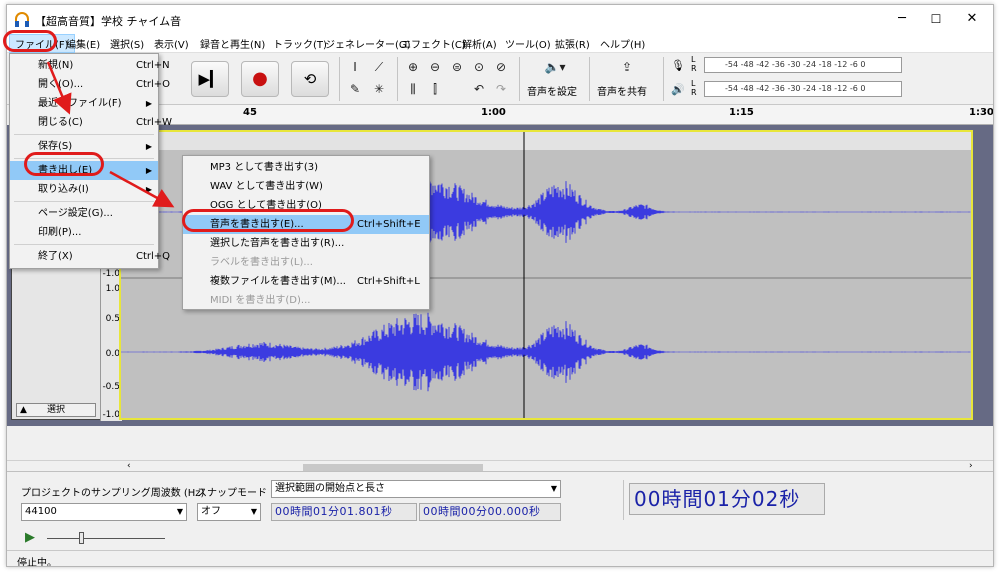 Image resolution: width=1000 pixels, height=573 pixels. I want to click on audio-position-time: 00時間01分02秒, so click(727, 499).